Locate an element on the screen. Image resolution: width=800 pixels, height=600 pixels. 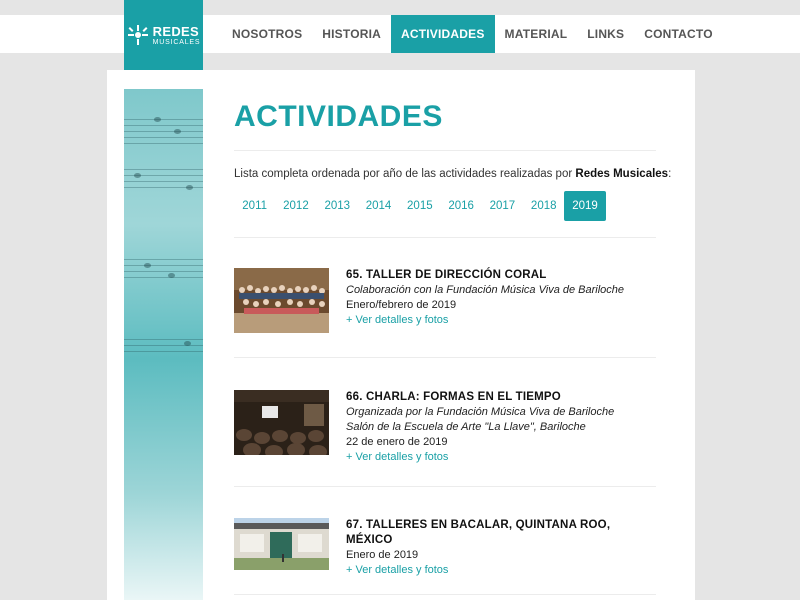
nav-links: LINKS is located at coordinates (605, 34).